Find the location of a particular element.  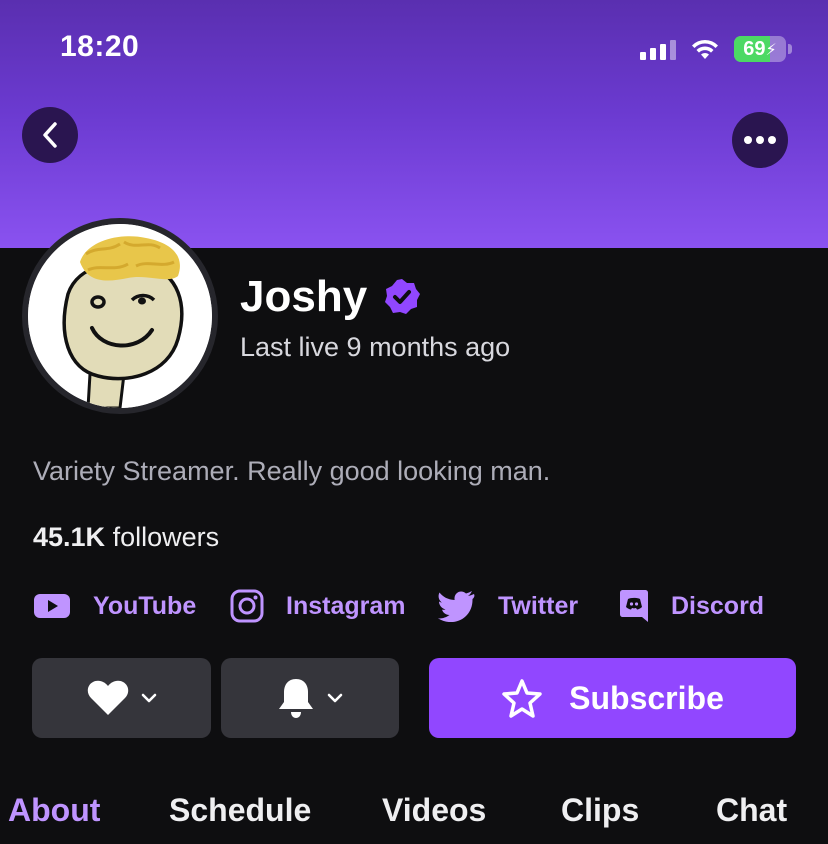

followers-count: 45.1K followers is located at coordinates (126, 537).